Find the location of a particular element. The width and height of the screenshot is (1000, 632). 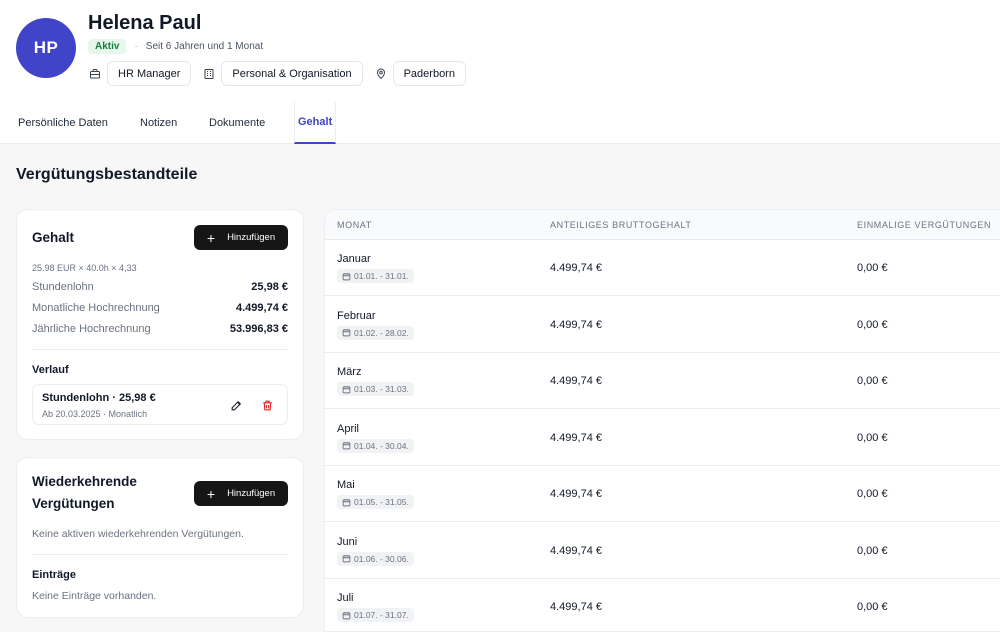

employee-name: Helena Paul is located at coordinates (145, 23).